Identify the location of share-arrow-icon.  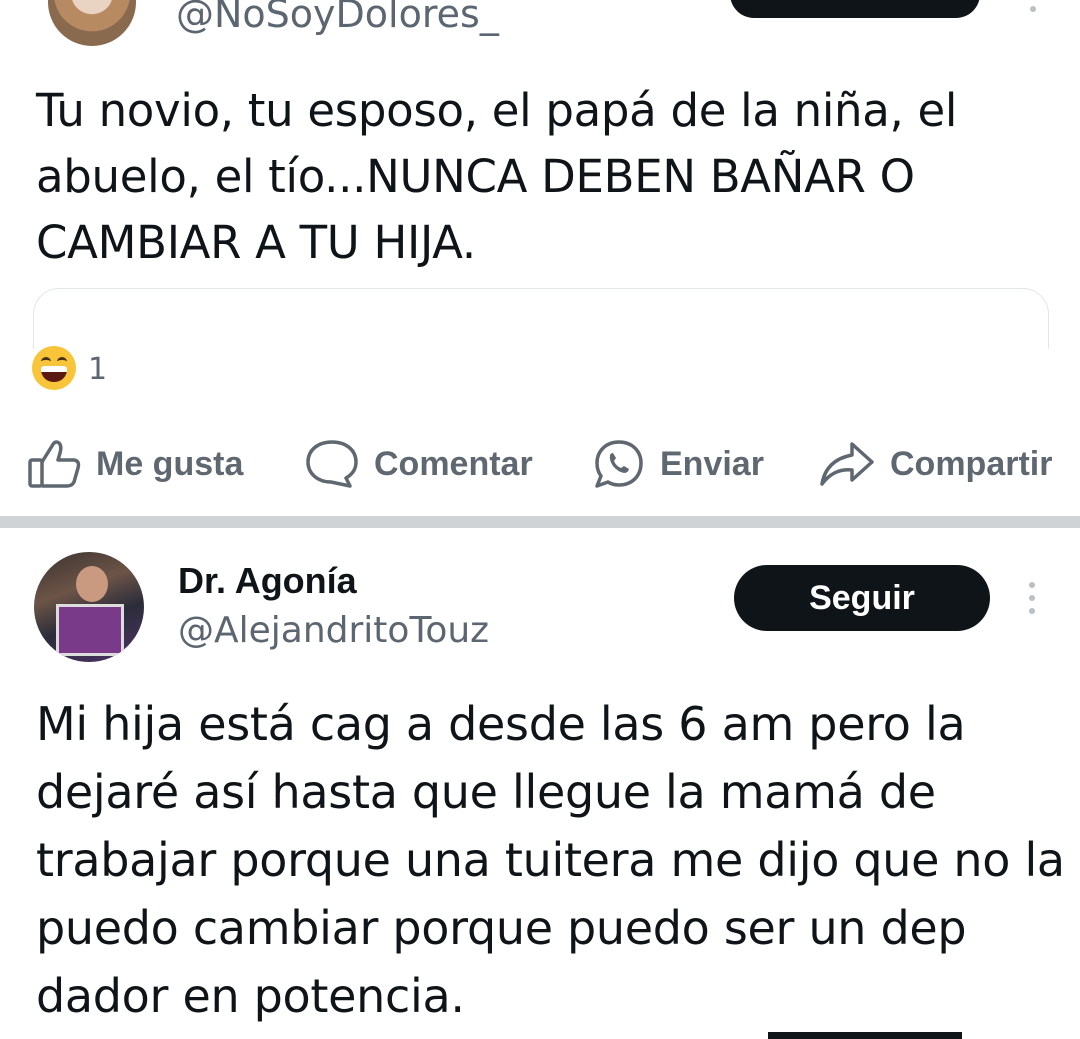
(847, 464).